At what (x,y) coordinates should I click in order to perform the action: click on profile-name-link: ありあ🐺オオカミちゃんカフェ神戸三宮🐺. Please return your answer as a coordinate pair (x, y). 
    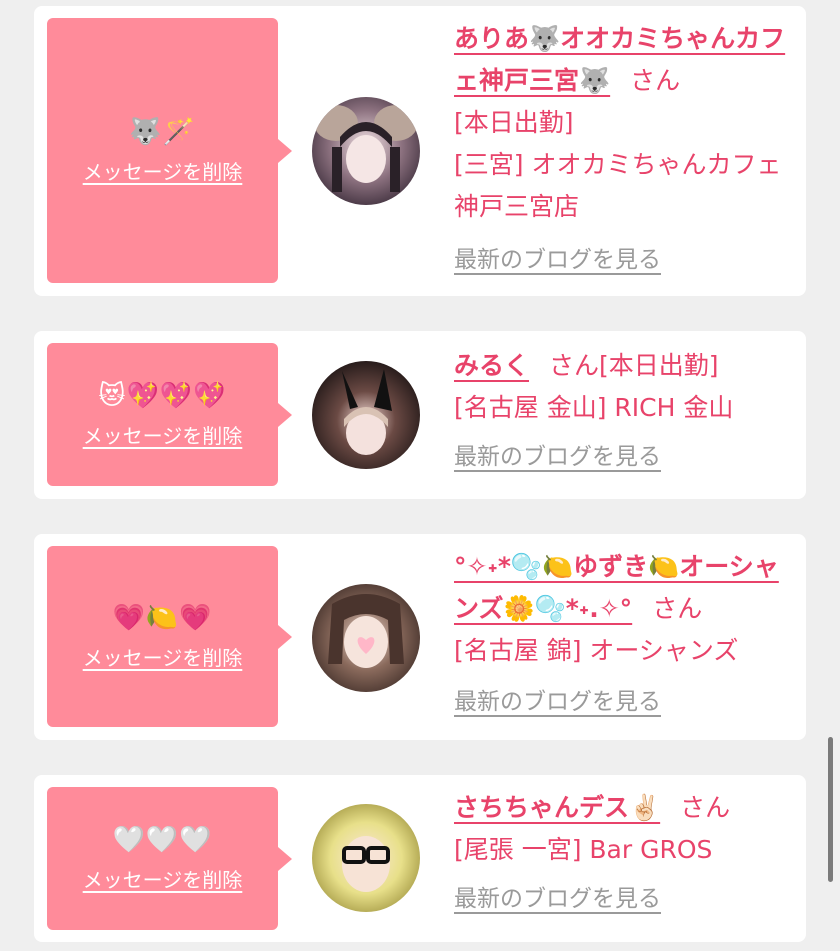
    Looking at the image, I should click on (619, 59).